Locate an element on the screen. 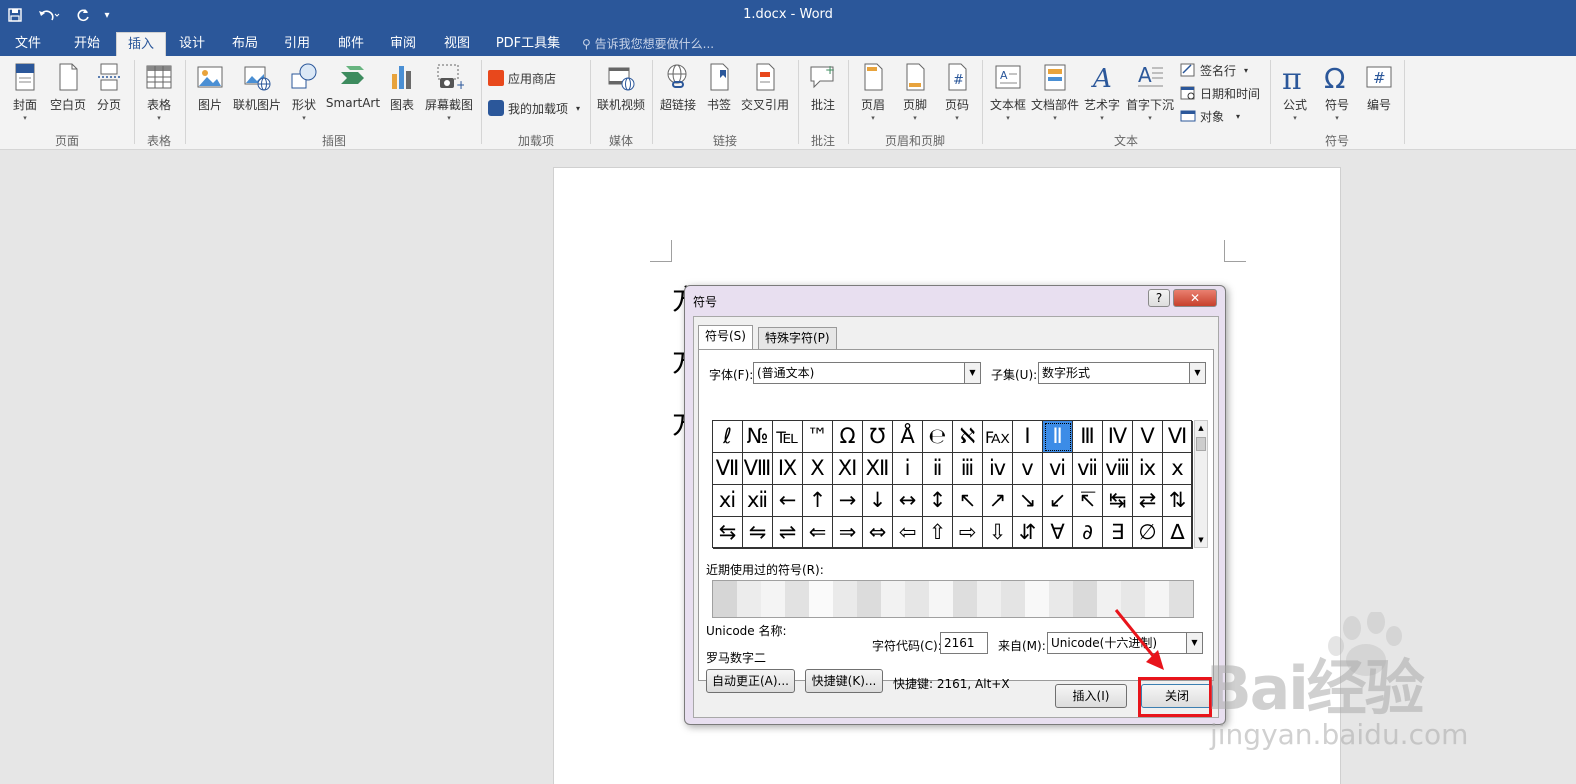 The height and width of the screenshot is (784, 1576). symbol-cell: ↗ is located at coordinates (998, 501).